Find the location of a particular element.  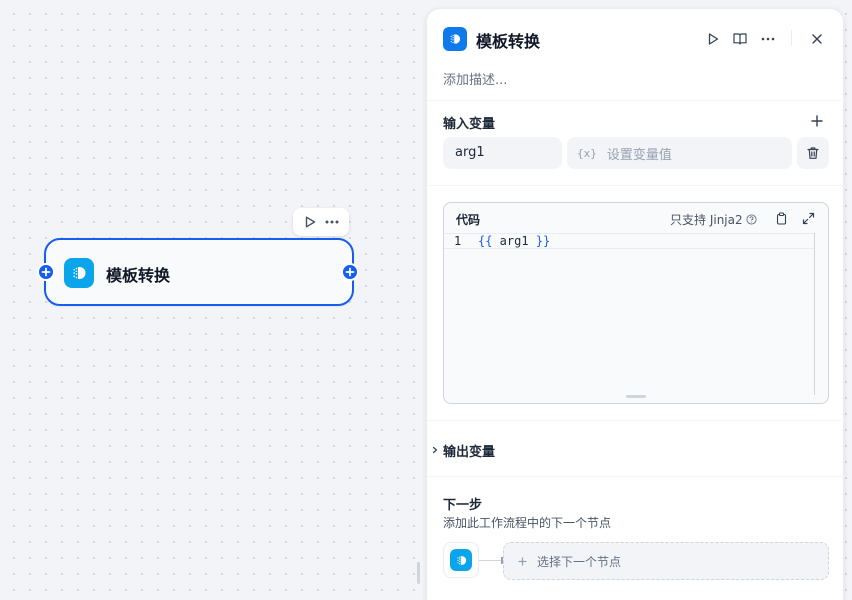

panel-header: 模板转换 is located at coordinates (635, 39).